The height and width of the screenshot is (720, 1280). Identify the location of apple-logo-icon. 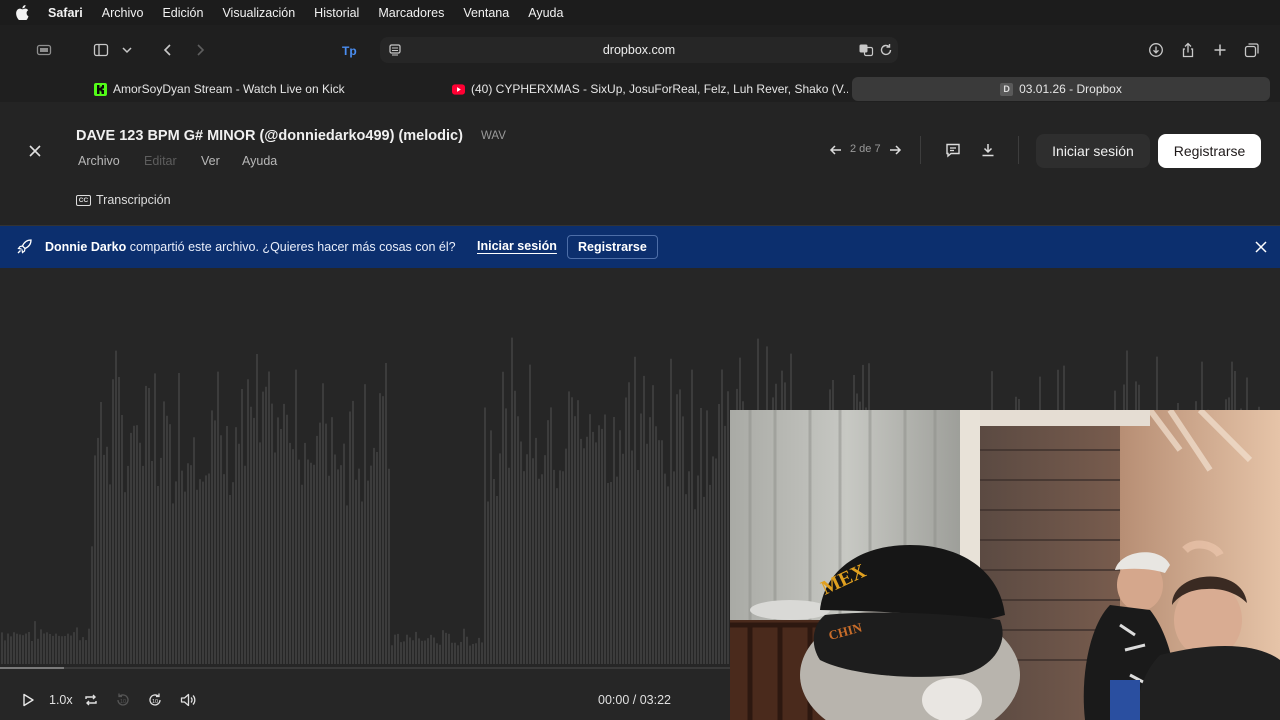
(23, 13).